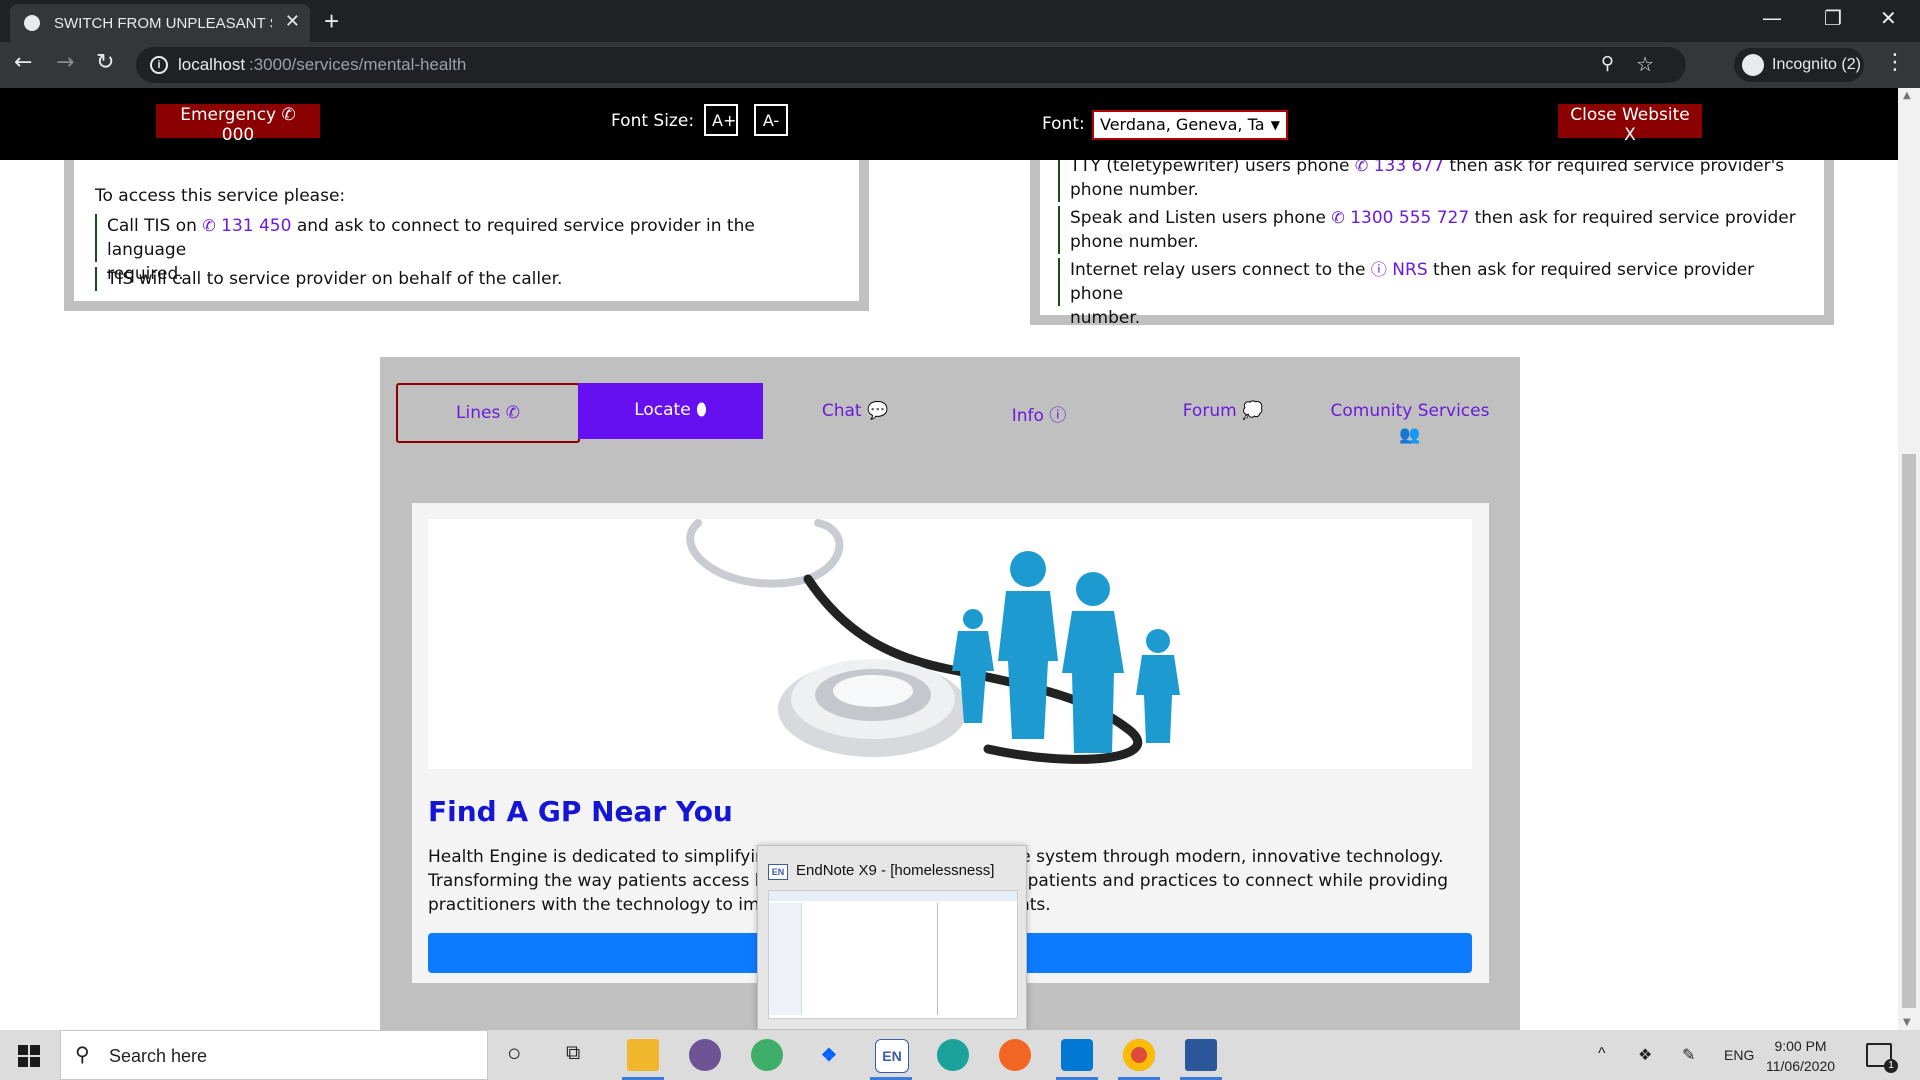  I want to click on chrome-icon, so click(1139, 1055).